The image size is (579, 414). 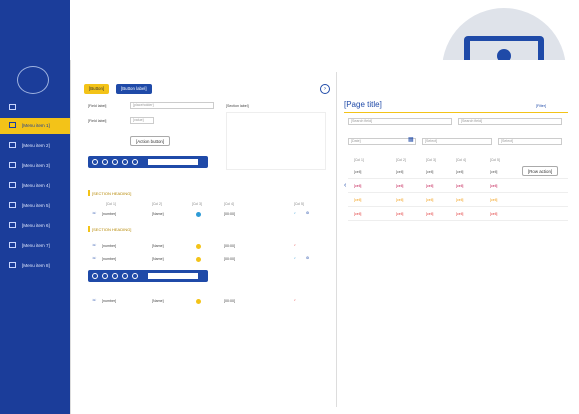 What do you see at coordinates (411, 139) in the screenshot?
I see `calendar-icon: ▦` at bounding box center [411, 139].